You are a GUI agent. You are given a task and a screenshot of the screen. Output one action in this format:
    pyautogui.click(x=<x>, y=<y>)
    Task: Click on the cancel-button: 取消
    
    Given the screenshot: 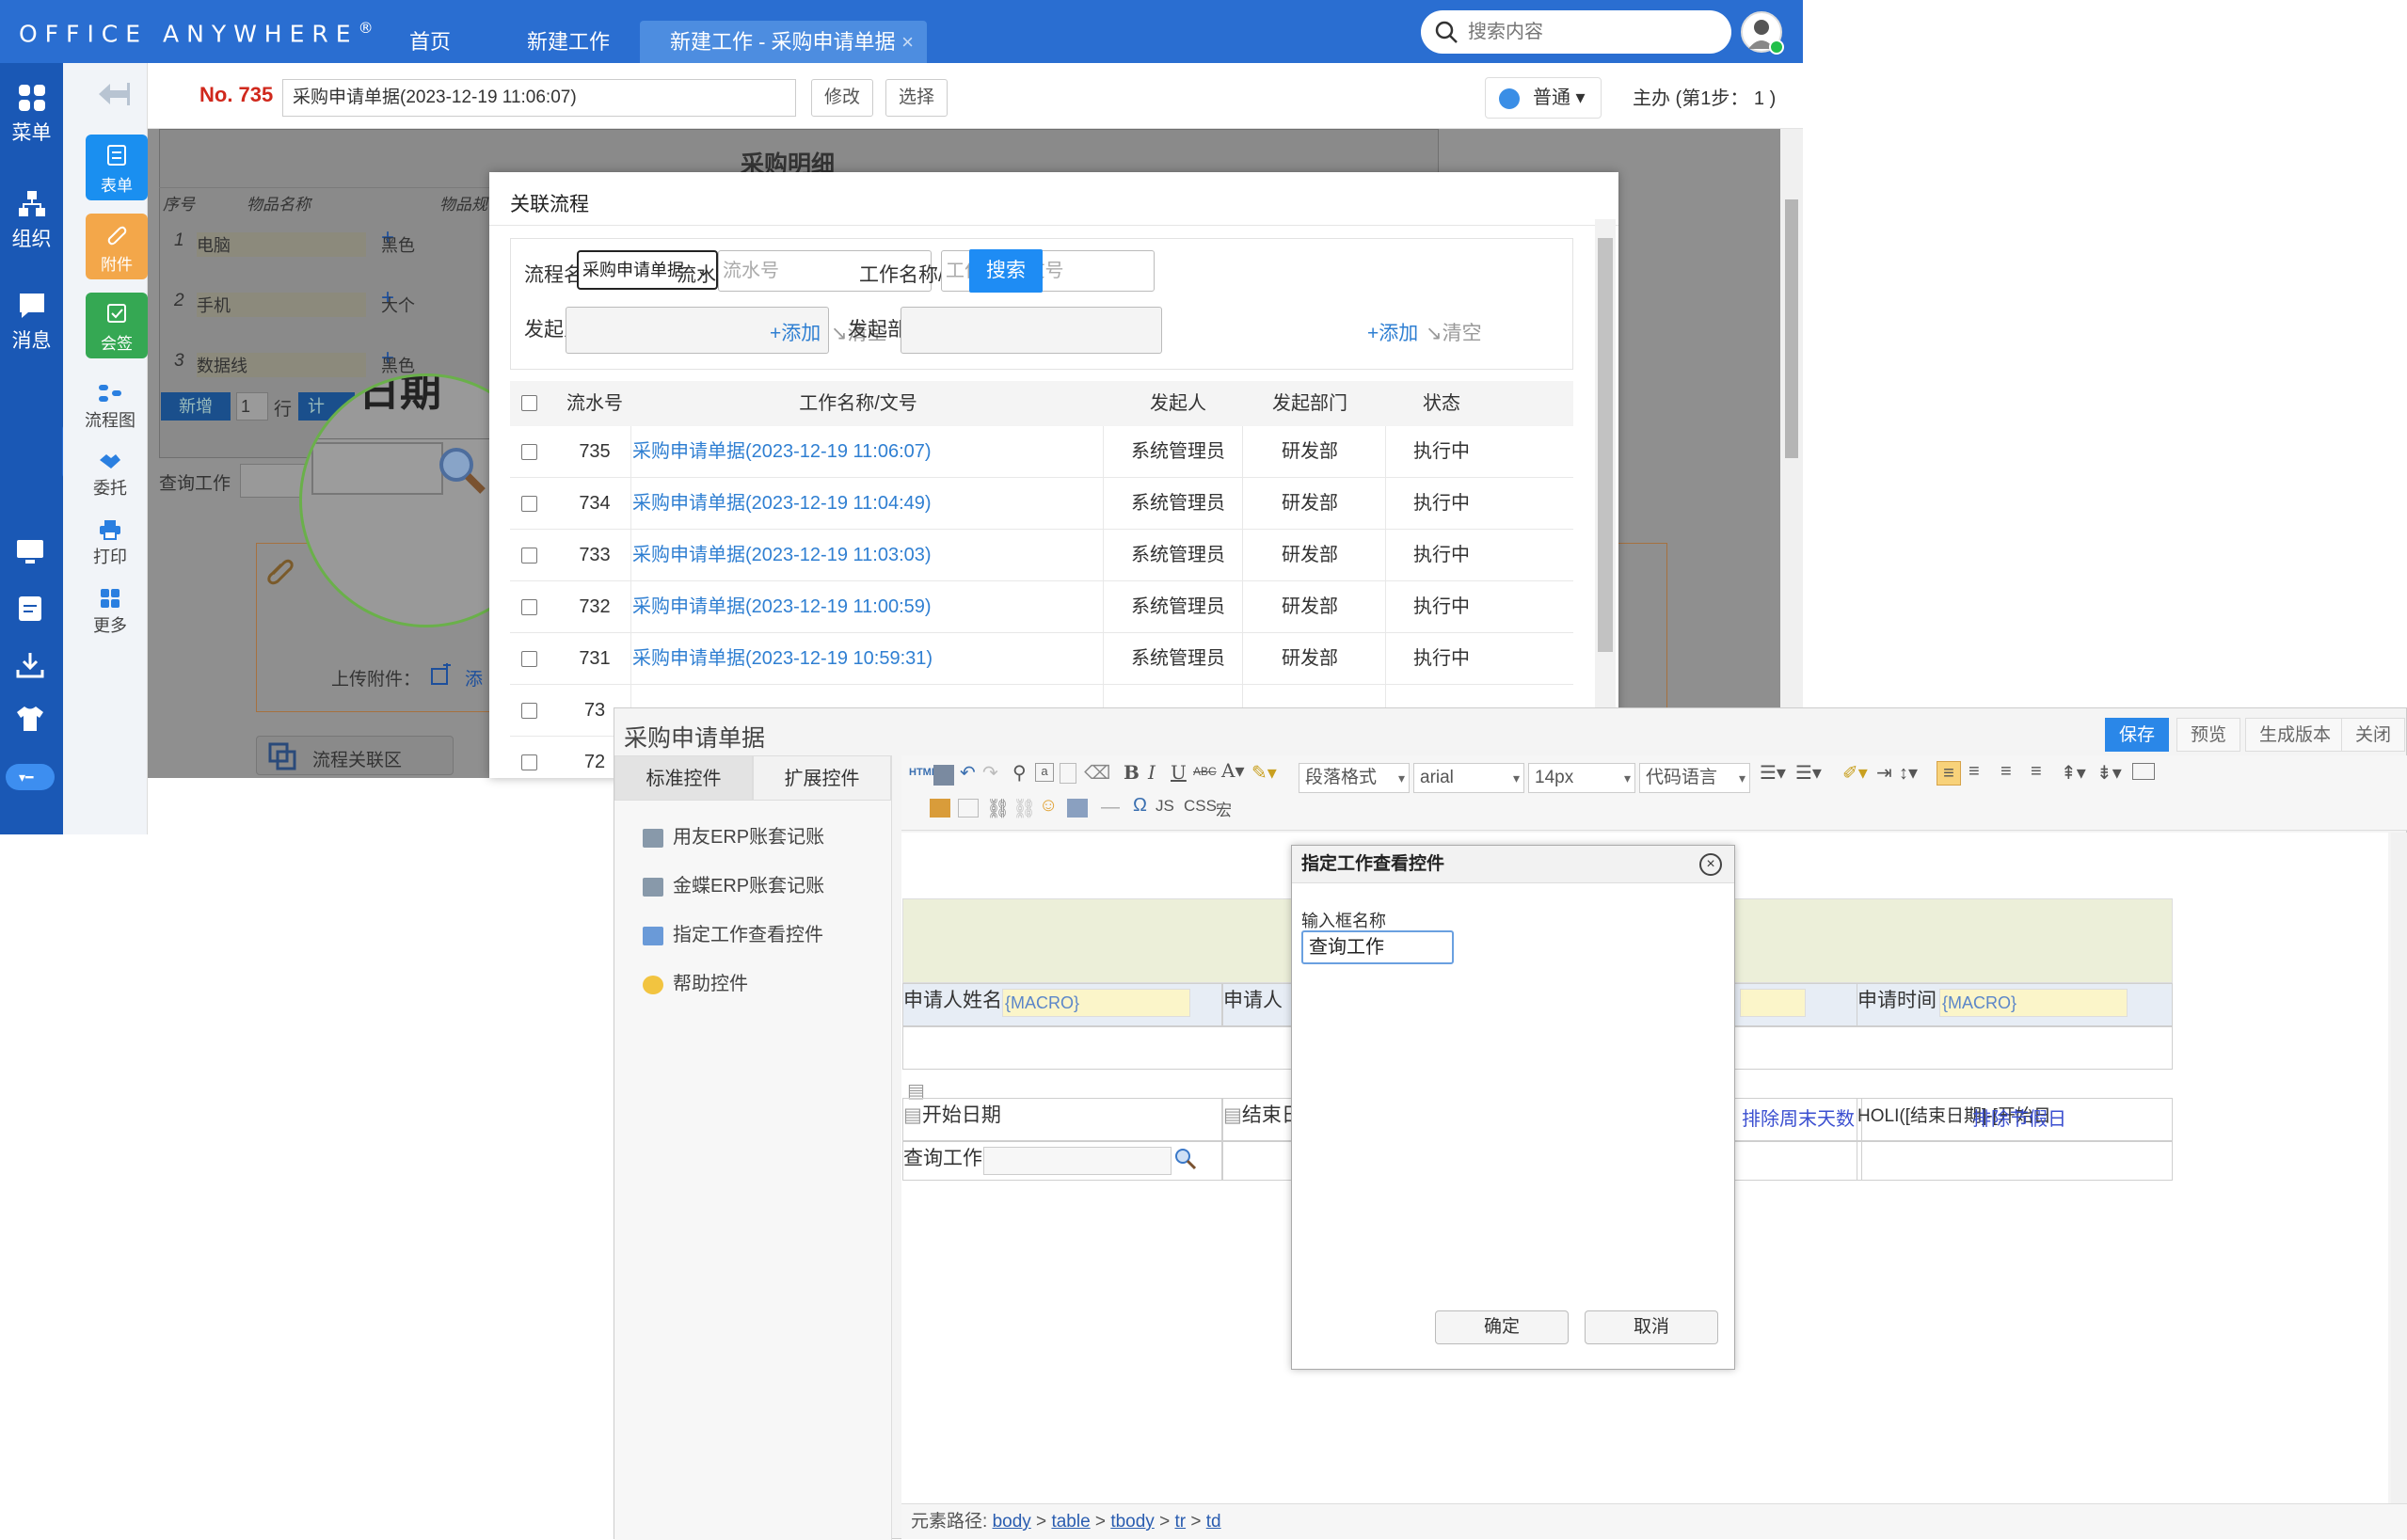 What is the action you would take?
    pyautogui.click(x=1651, y=1327)
    